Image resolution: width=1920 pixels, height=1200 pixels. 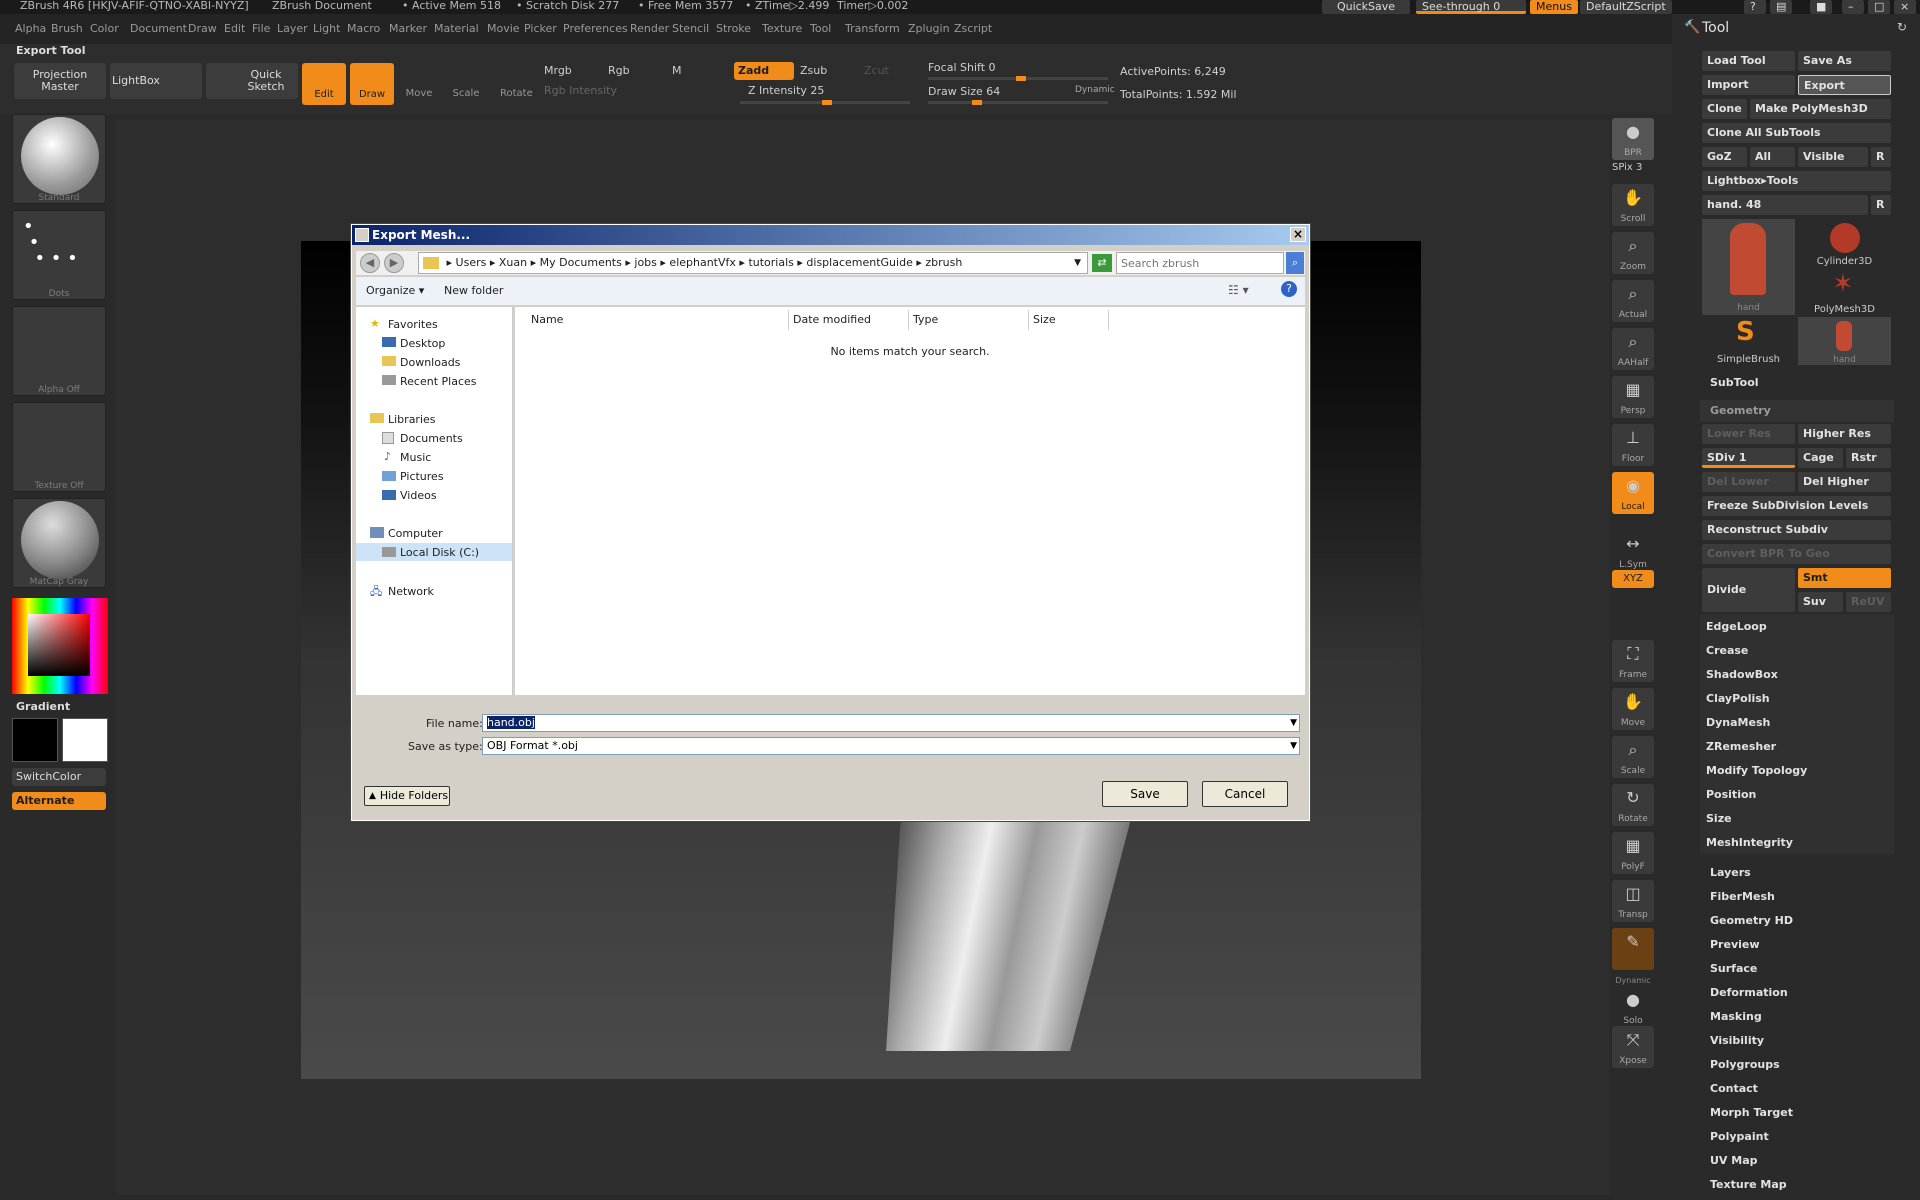 What do you see at coordinates (1748, 434) in the screenshot?
I see `lower-res-button: Lower Res` at bounding box center [1748, 434].